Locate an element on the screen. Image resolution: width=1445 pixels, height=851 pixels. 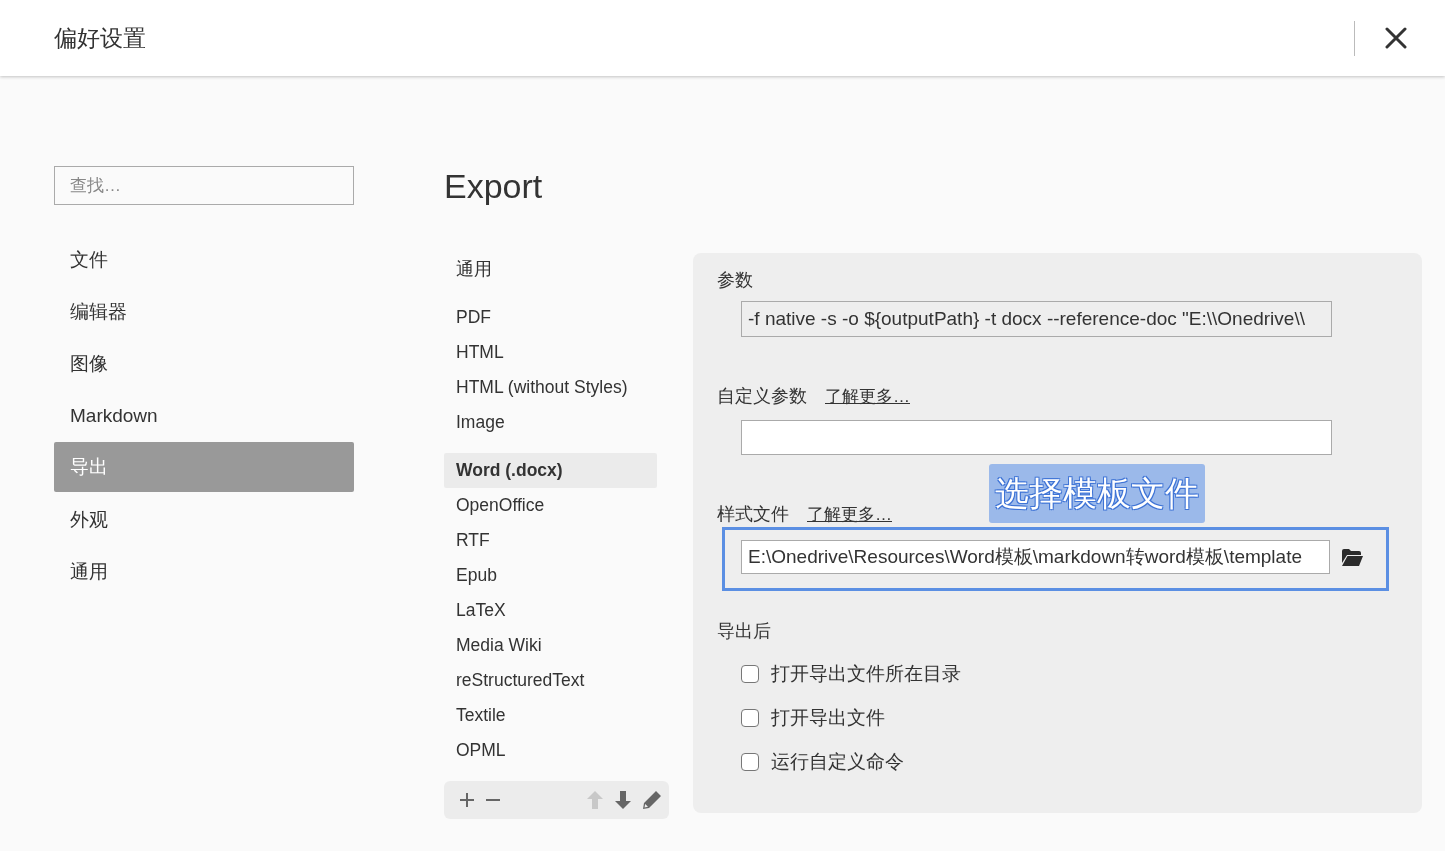
arrow-down-icon is located at coordinates (623, 800).